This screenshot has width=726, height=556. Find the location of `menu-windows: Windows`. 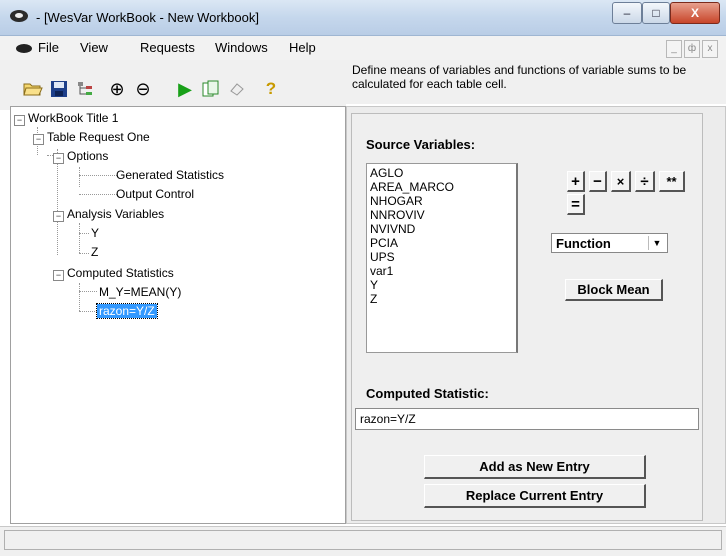

menu-windows: Windows is located at coordinates (241, 47).